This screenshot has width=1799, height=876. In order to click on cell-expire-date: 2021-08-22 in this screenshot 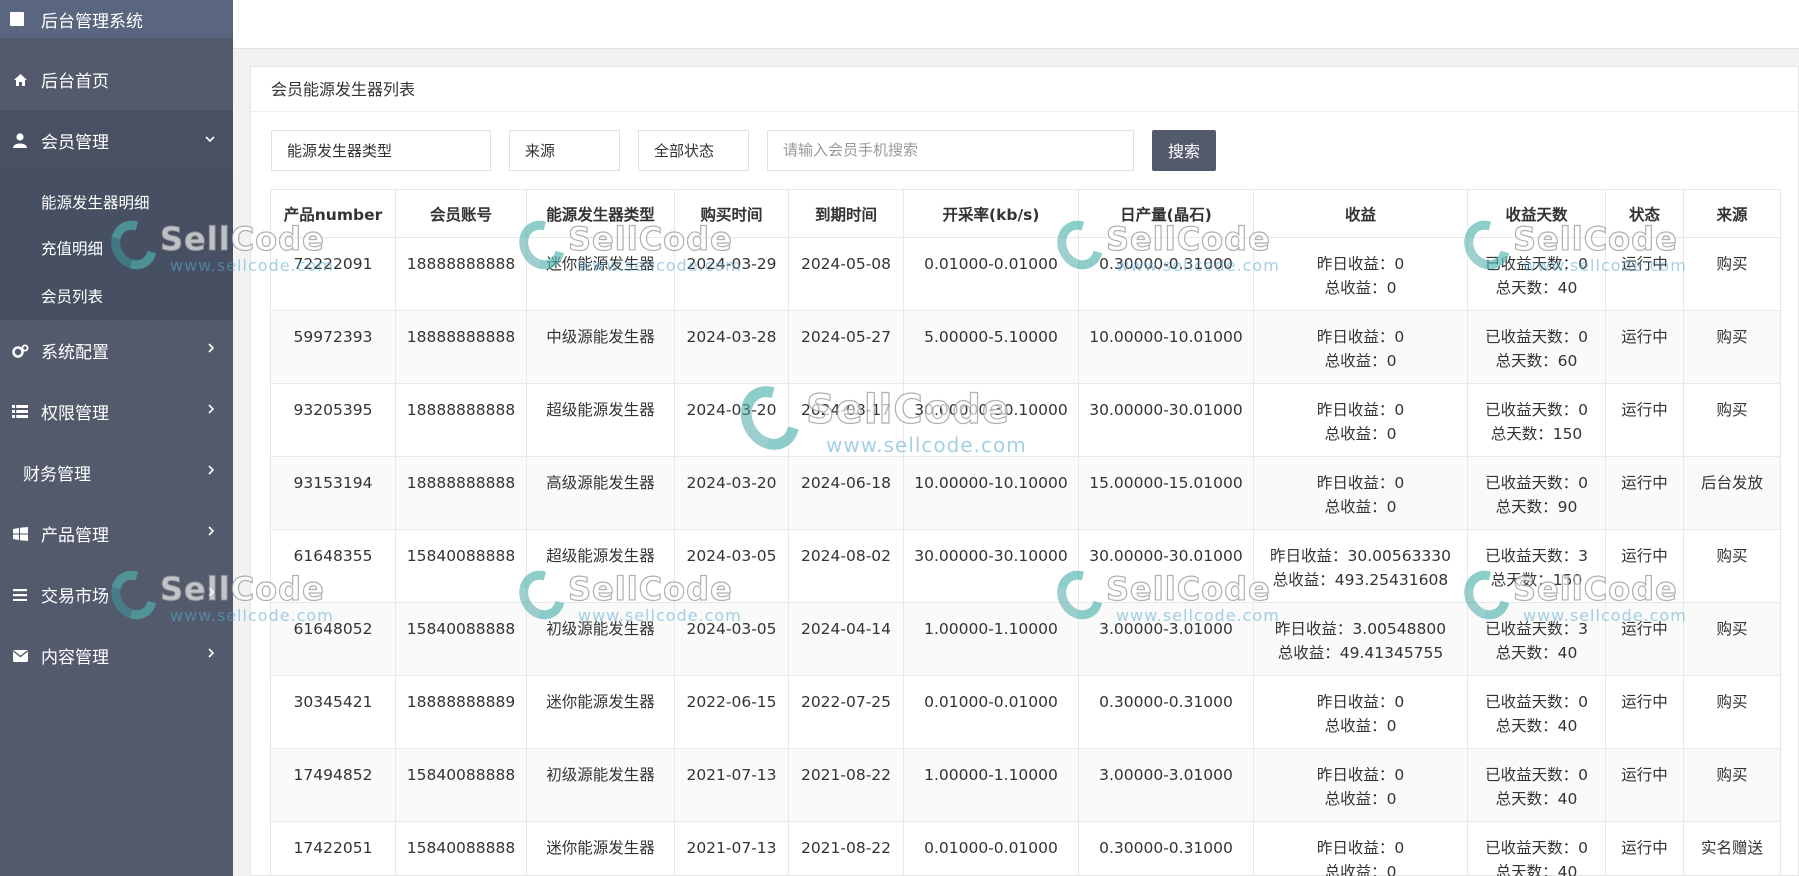, I will do `click(846, 848)`.